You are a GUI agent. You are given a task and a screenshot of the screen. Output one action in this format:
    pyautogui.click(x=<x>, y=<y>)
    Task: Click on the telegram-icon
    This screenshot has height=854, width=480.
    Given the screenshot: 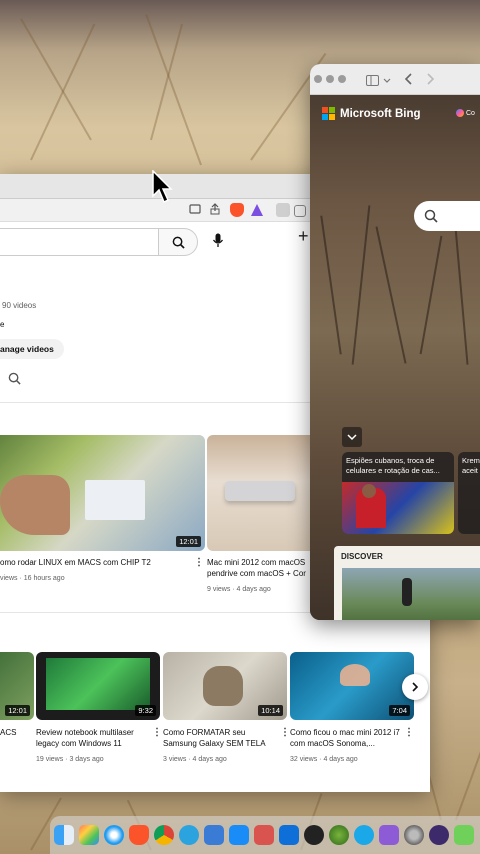 What is the action you would take?
    pyautogui.click(x=189, y=835)
    